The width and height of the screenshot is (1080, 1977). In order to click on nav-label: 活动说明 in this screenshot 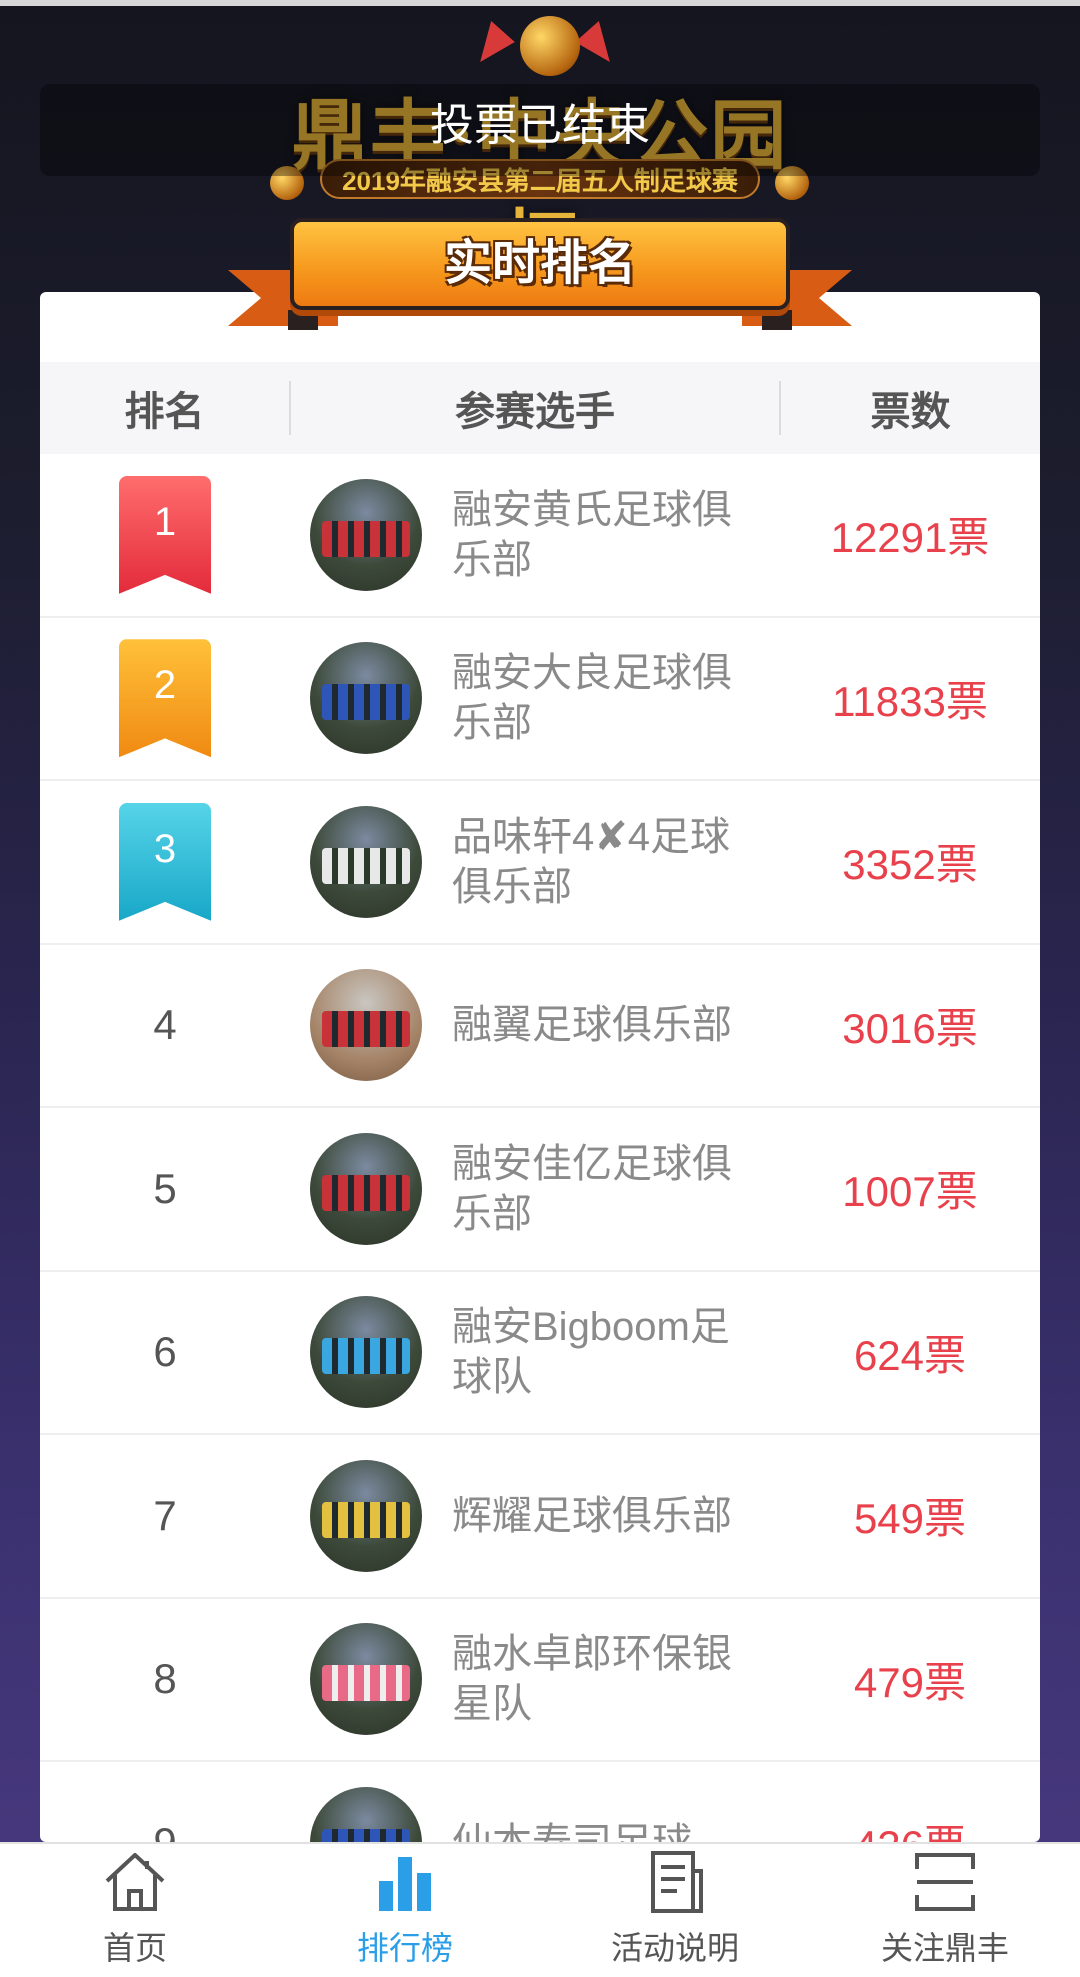, I will do `click(674, 1948)`.